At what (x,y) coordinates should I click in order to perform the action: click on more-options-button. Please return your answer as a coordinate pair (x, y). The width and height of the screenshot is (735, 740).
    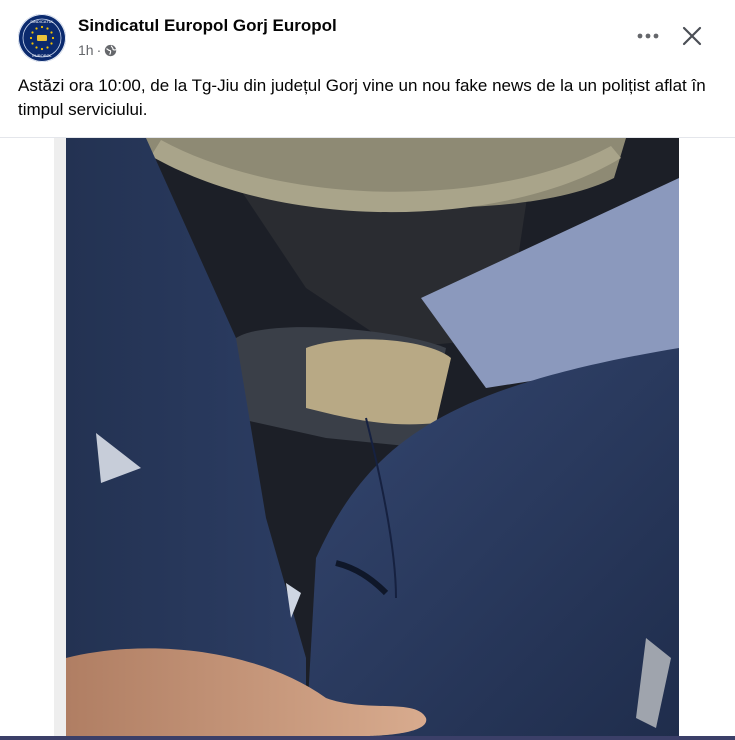
    Looking at the image, I should click on (648, 36).